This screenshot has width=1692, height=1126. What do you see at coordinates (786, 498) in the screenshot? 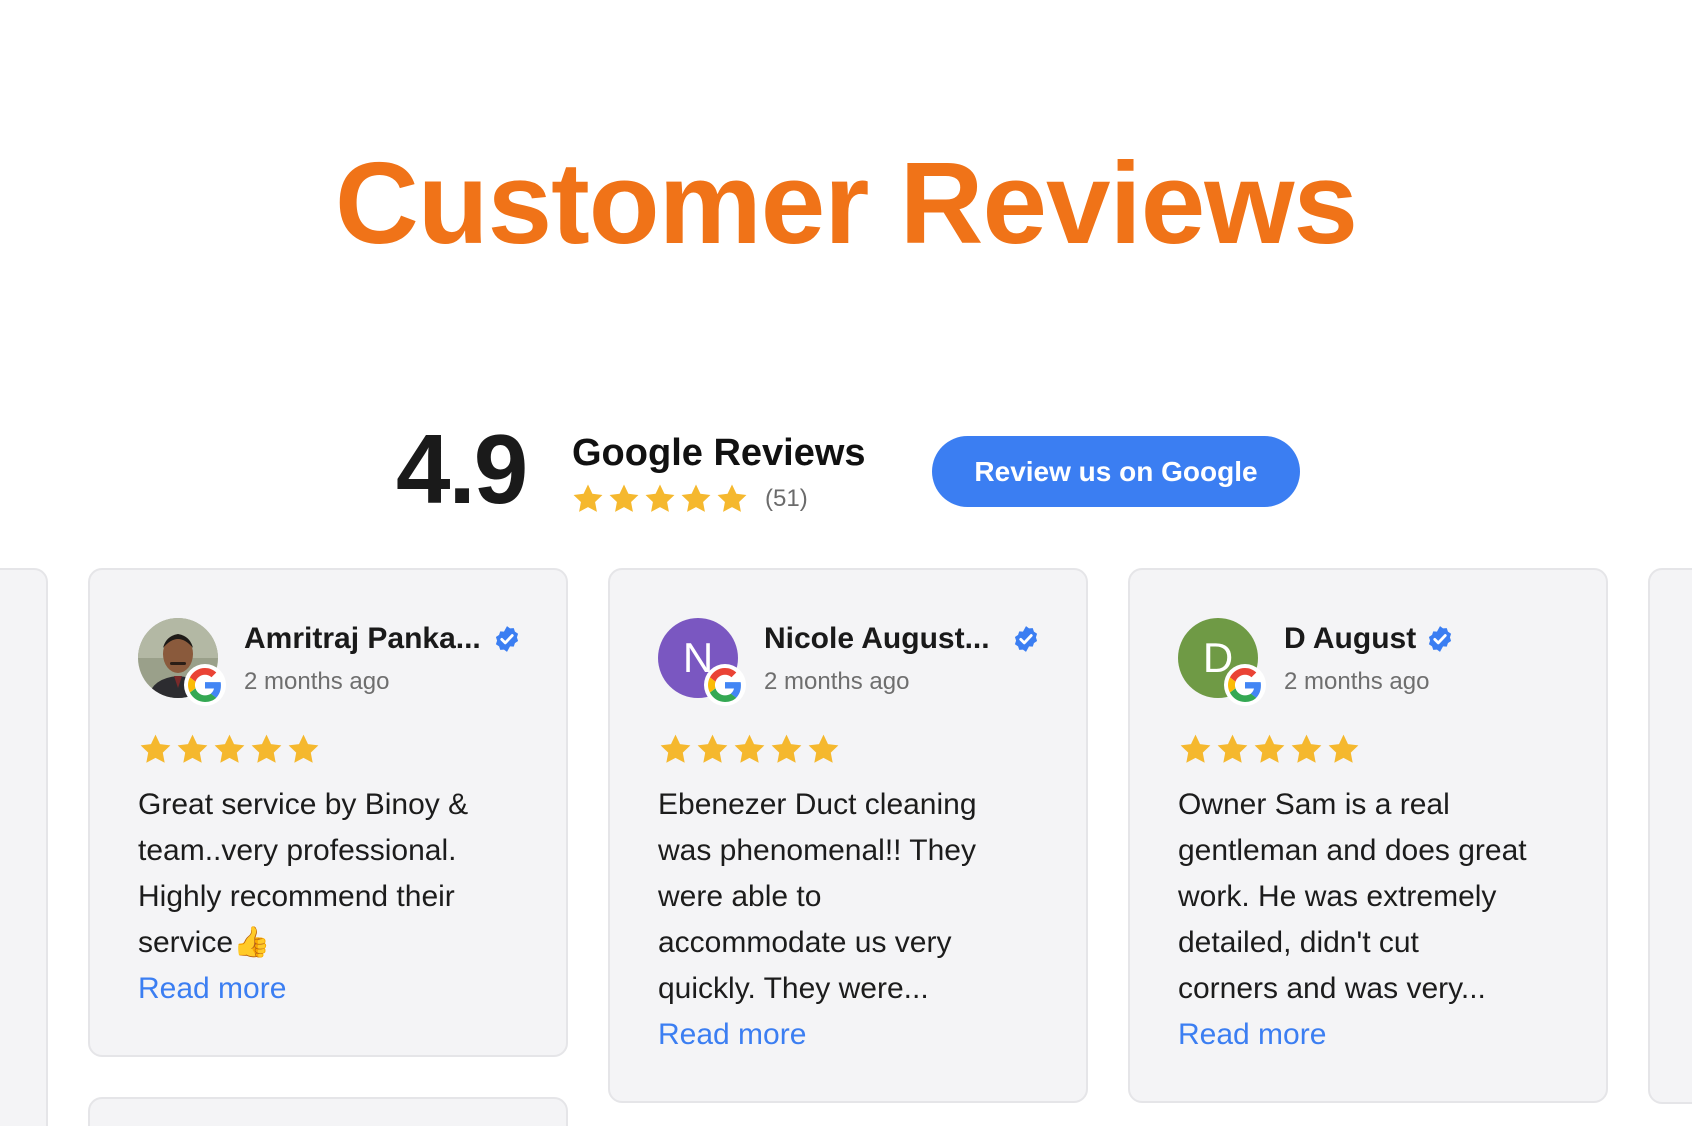
I see `review-count: (51)` at bounding box center [786, 498].